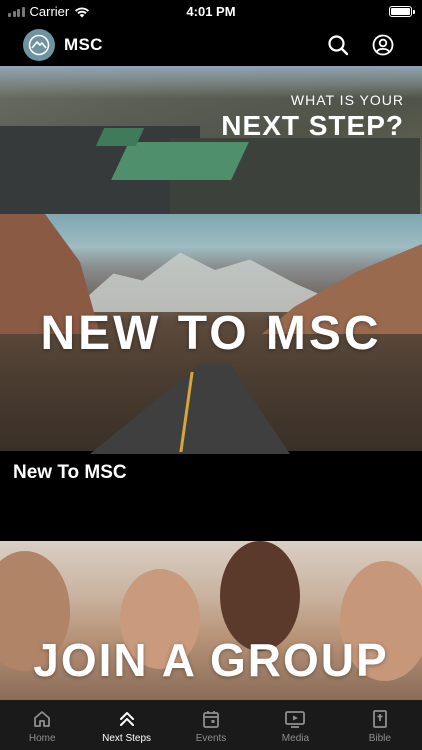 The width and height of the screenshot is (422, 750). I want to click on profile-icon, so click(383, 45).